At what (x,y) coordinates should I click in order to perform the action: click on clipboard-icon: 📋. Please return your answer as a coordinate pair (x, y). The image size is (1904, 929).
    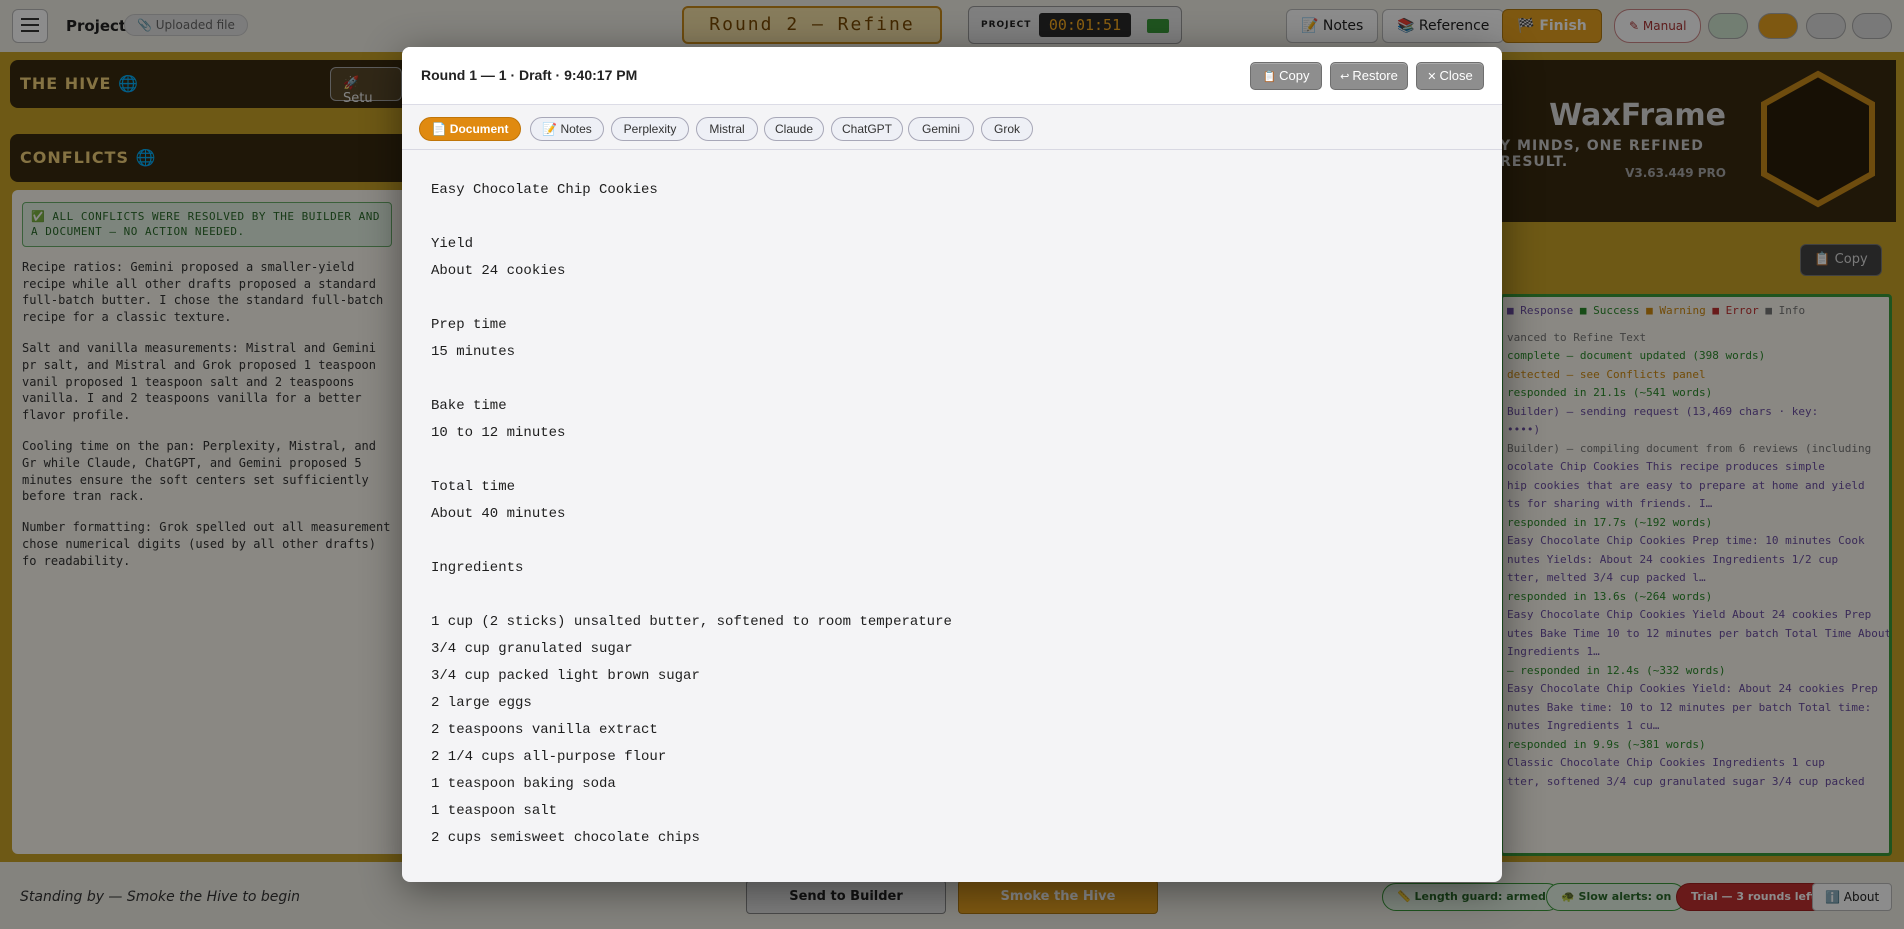
    Looking at the image, I should click on (1269, 77).